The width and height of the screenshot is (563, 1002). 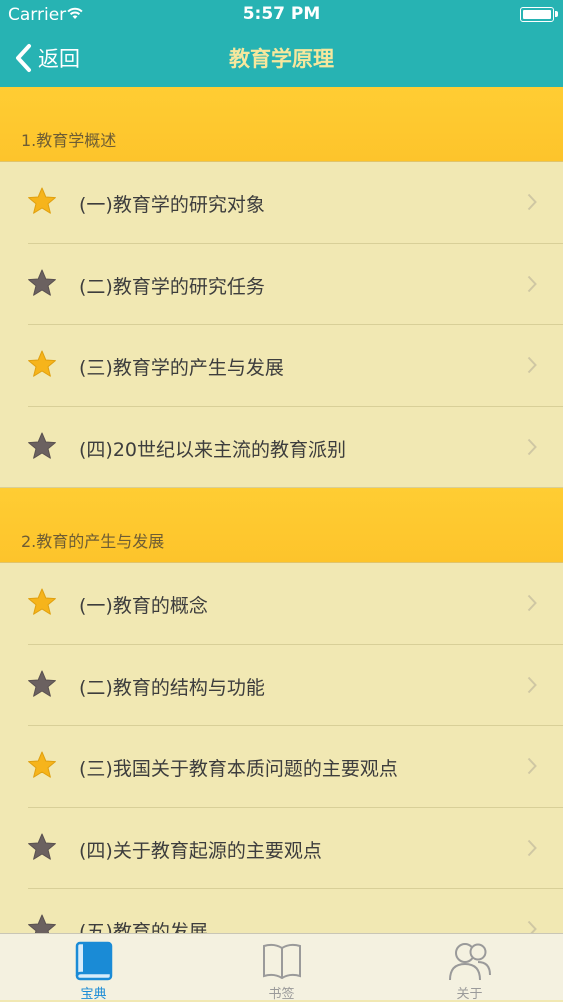 What do you see at coordinates (539, 14) in the screenshot?
I see `battery-icon` at bounding box center [539, 14].